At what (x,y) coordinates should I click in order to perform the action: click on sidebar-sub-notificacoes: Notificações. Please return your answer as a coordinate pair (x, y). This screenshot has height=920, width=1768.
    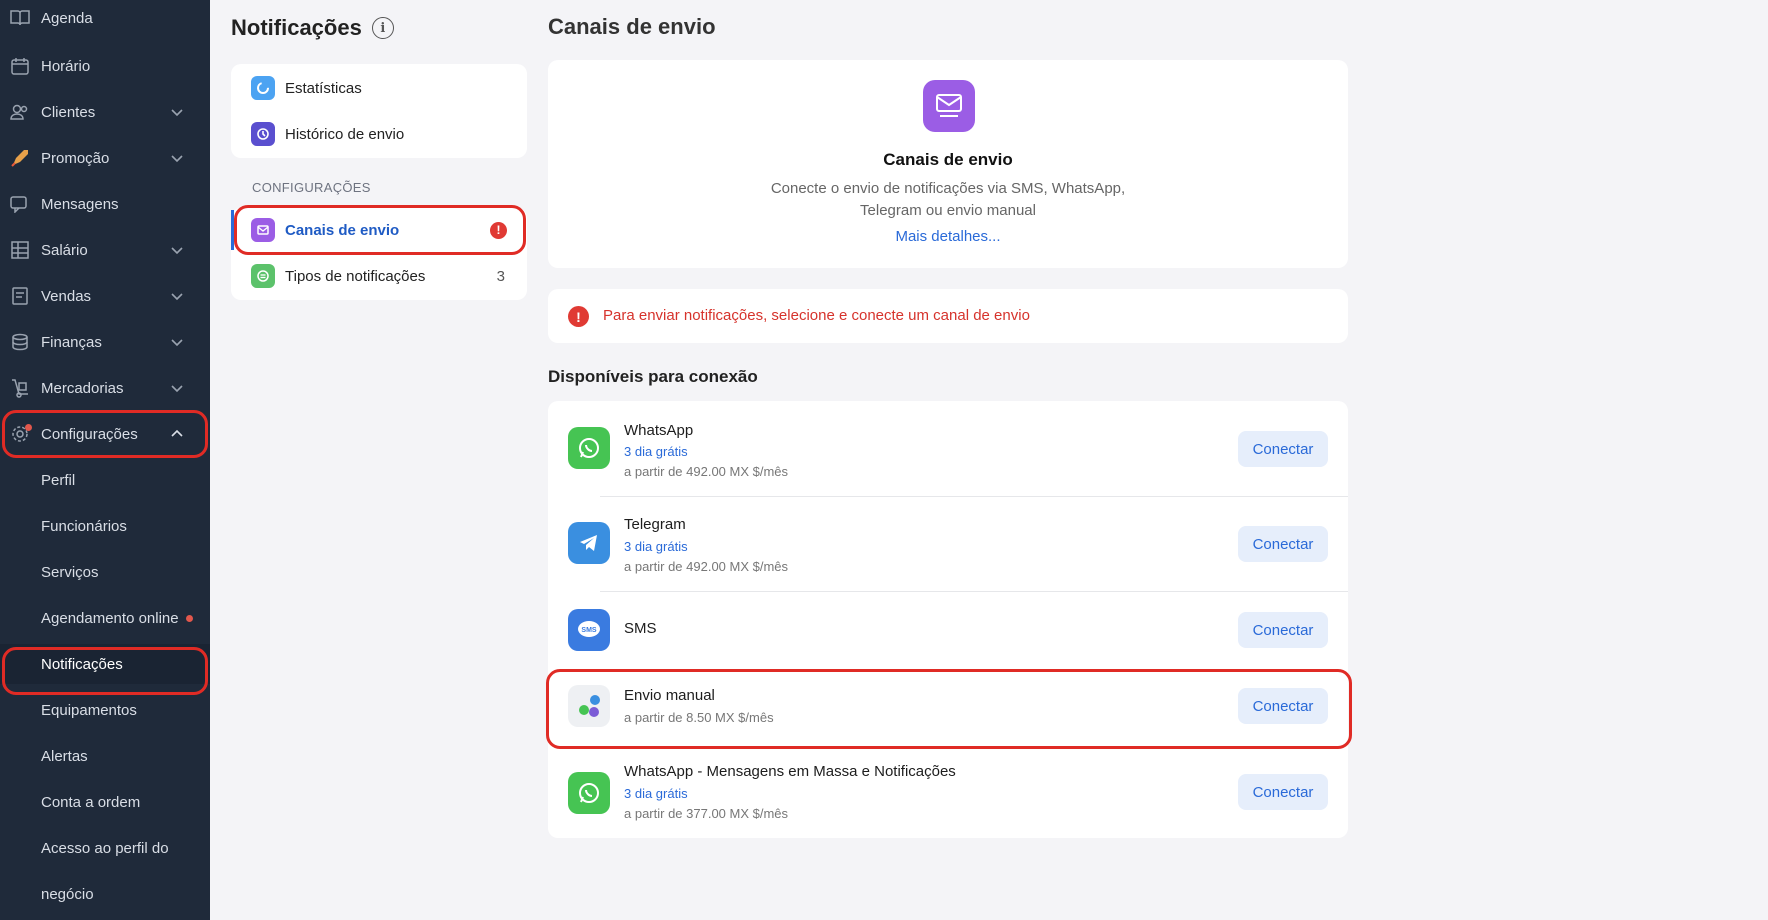
    Looking at the image, I should click on (105, 664).